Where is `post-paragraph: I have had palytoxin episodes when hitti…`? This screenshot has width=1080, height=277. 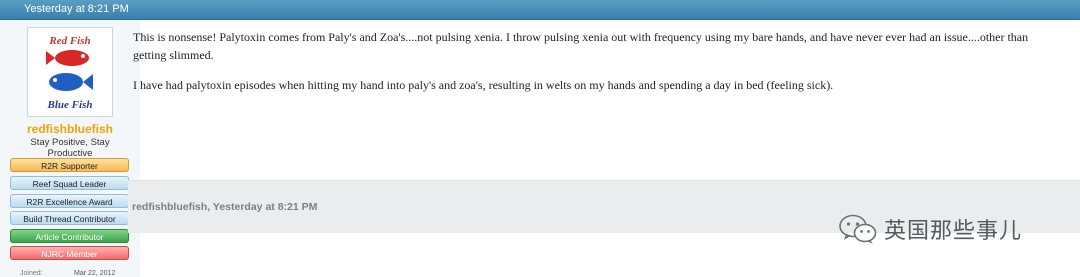
post-paragraph: I have had palytoxin episodes when hitti… is located at coordinates (483, 85).